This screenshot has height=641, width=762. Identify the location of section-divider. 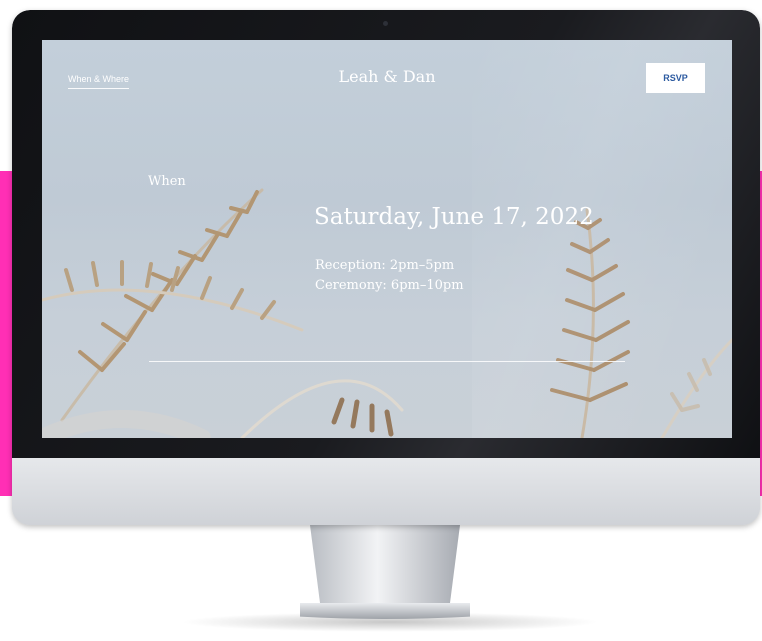
(387, 361).